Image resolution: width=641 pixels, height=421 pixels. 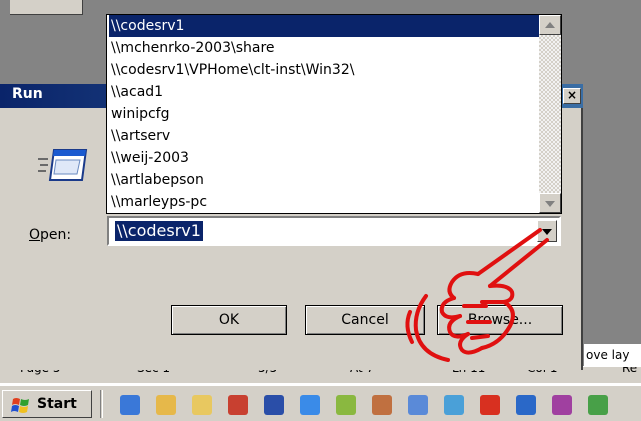 What do you see at coordinates (346, 405) in the screenshot?
I see `paint-icon` at bounding box center [346, 405].